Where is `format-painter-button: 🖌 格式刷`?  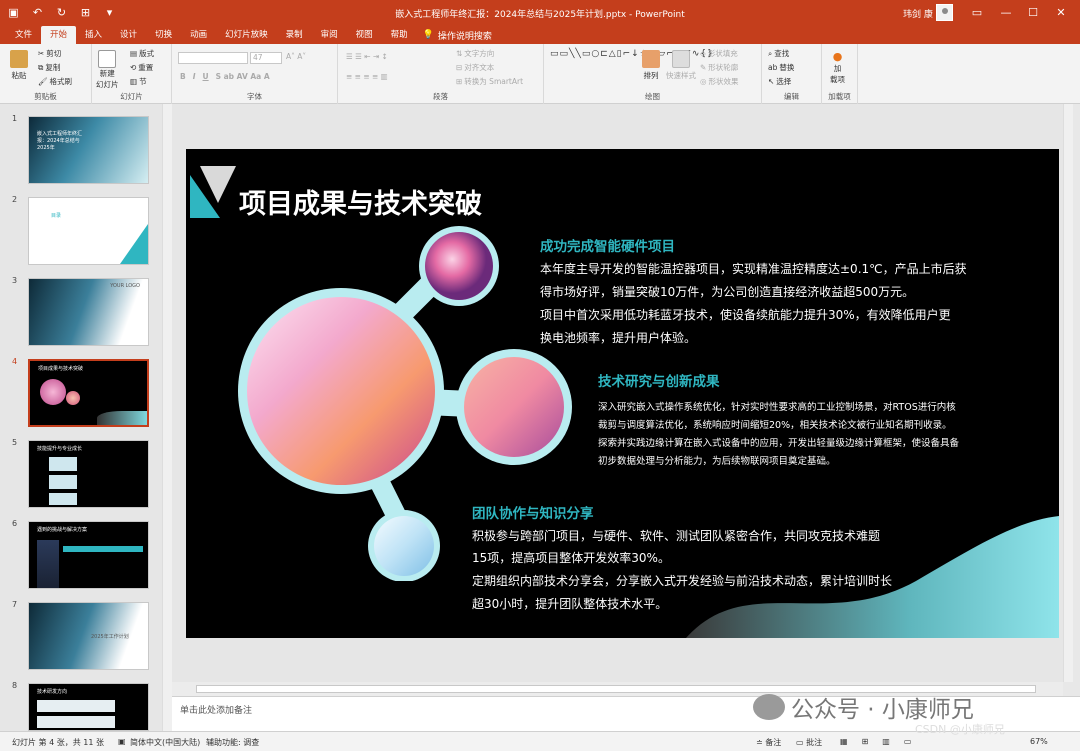
format-painter-button: 🖌 格式刷 is located at coordinates (55, 81).